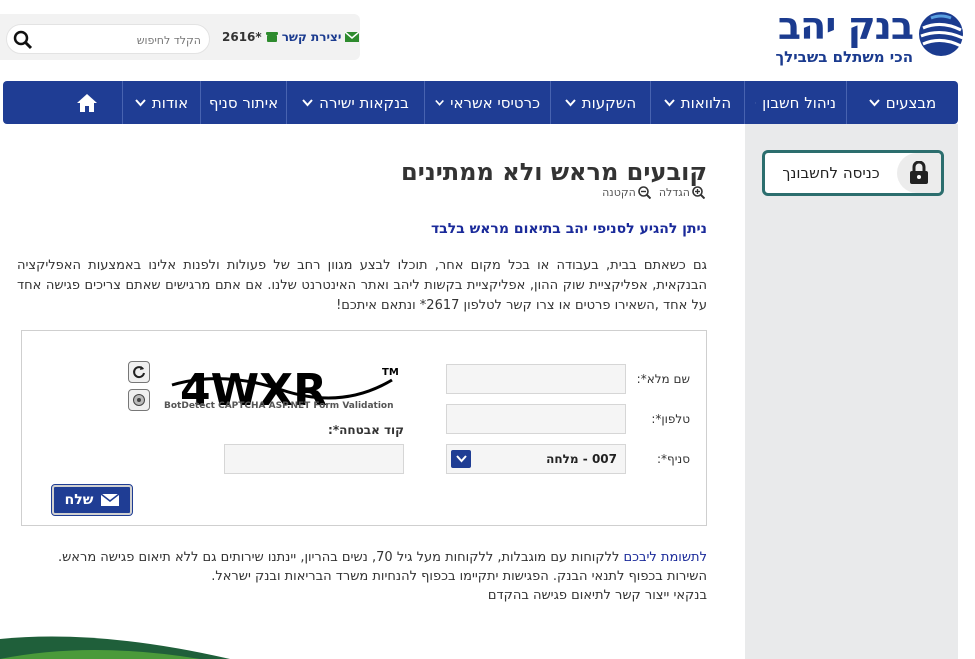 The width and height of the screenshot is (975, 659). I want to click on mail-icon, so click(352, 37).